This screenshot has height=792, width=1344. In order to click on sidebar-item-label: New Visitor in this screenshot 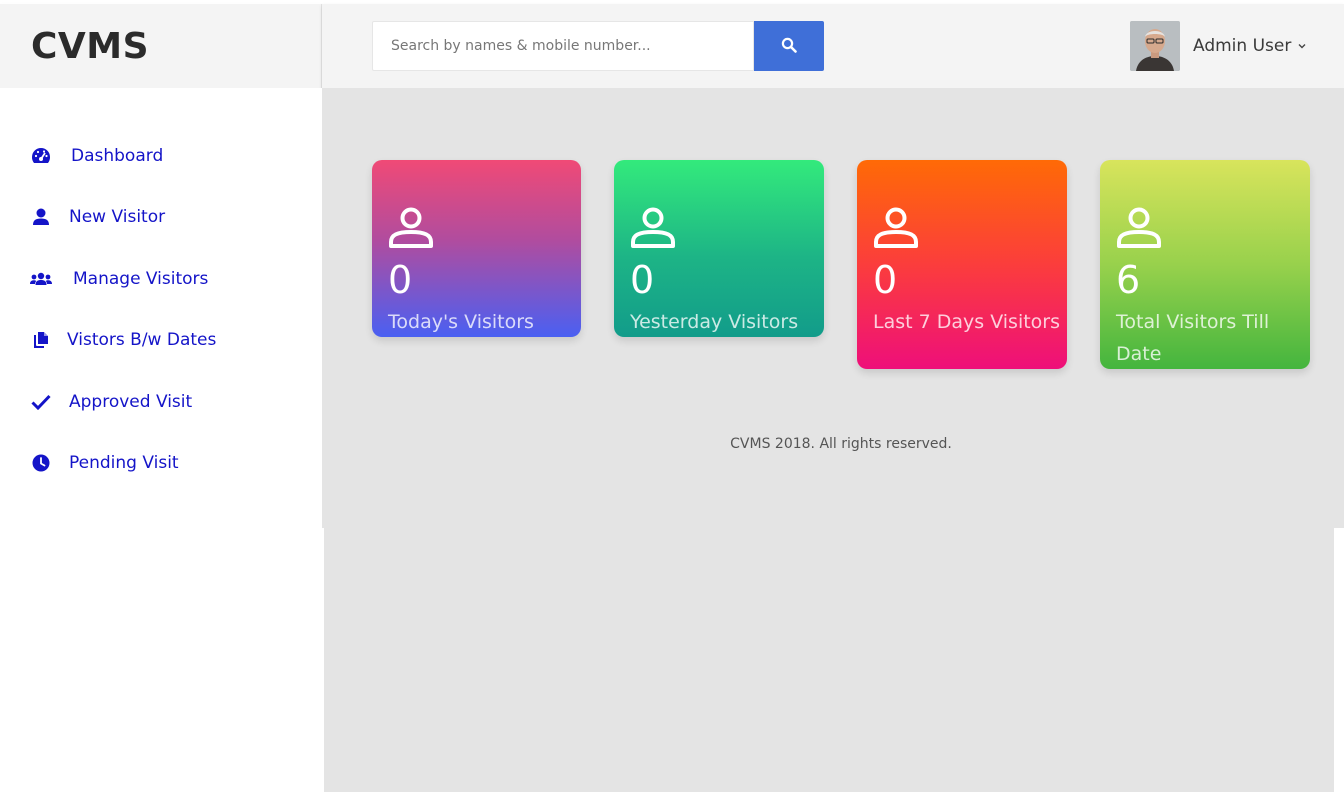, I will do `click(117, 217)`.